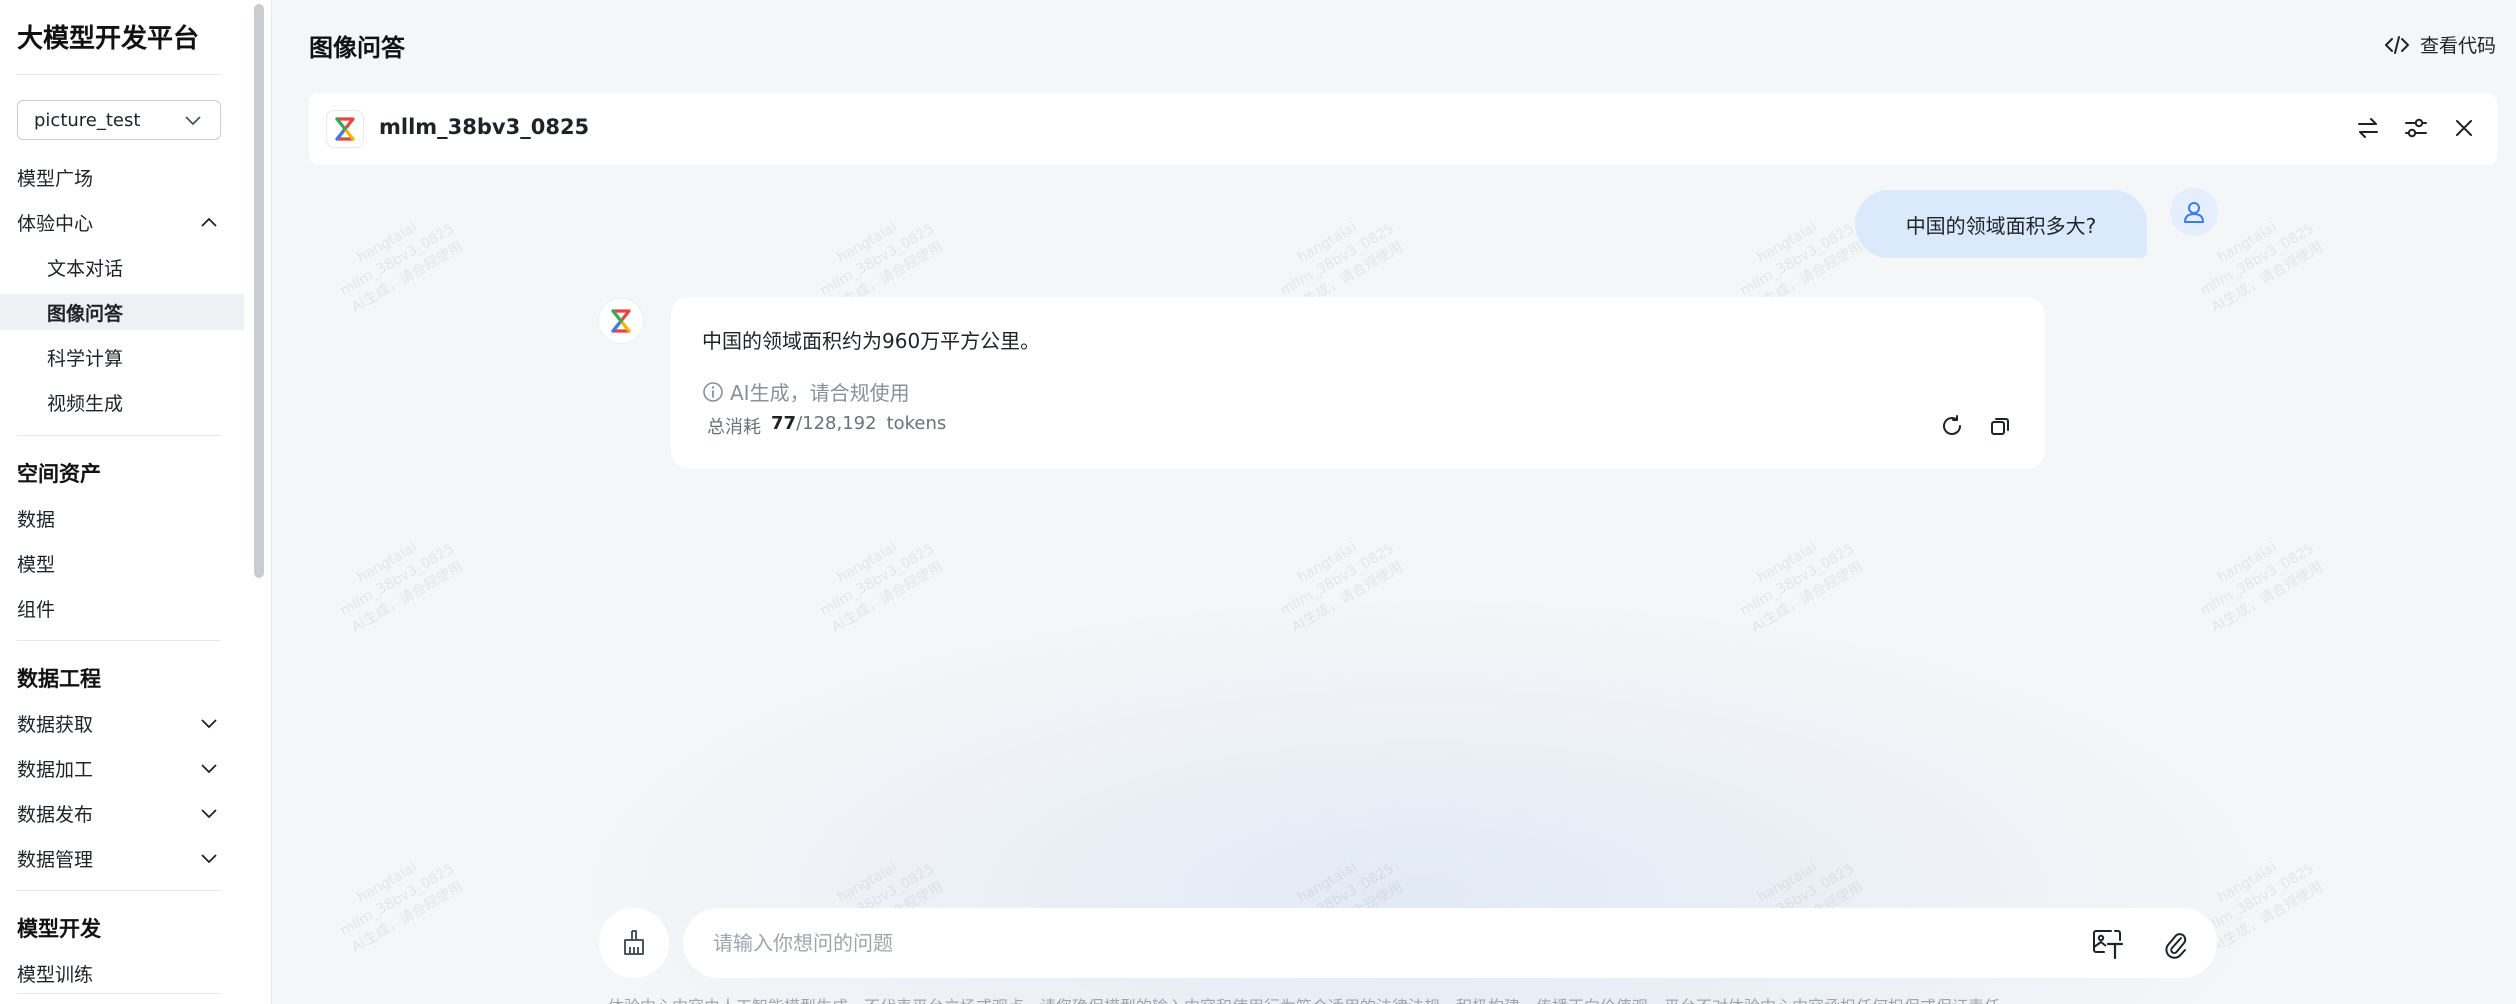  I want to click on regenerate-button, so click(1952, 426).